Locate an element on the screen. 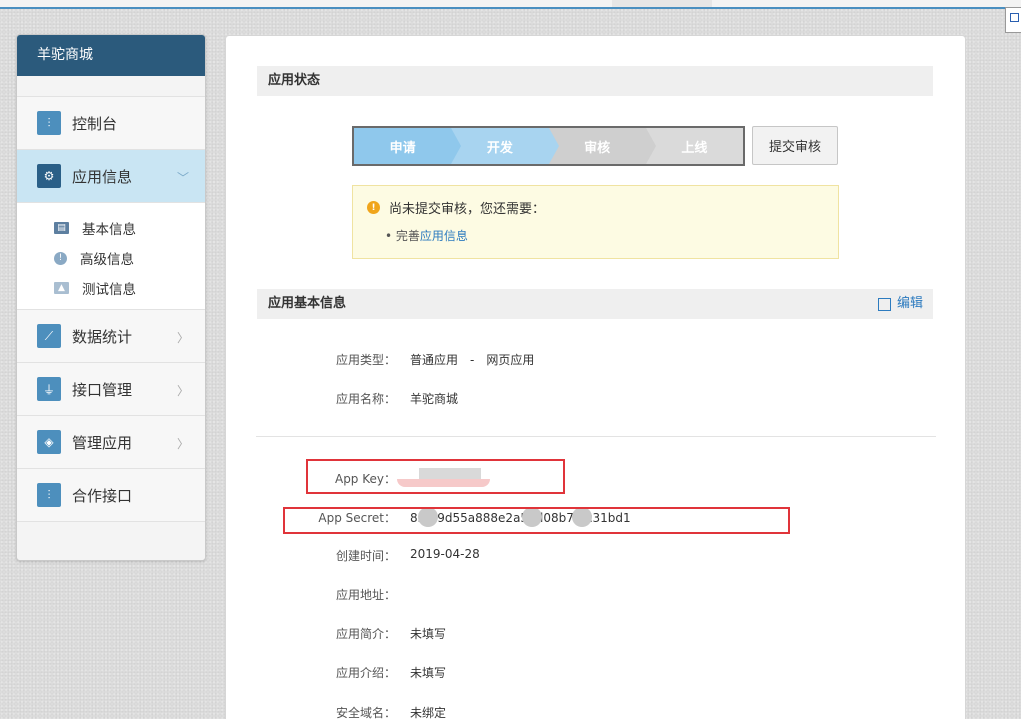  field-value: 羊驼商城 is located at coordinates (434, 399).